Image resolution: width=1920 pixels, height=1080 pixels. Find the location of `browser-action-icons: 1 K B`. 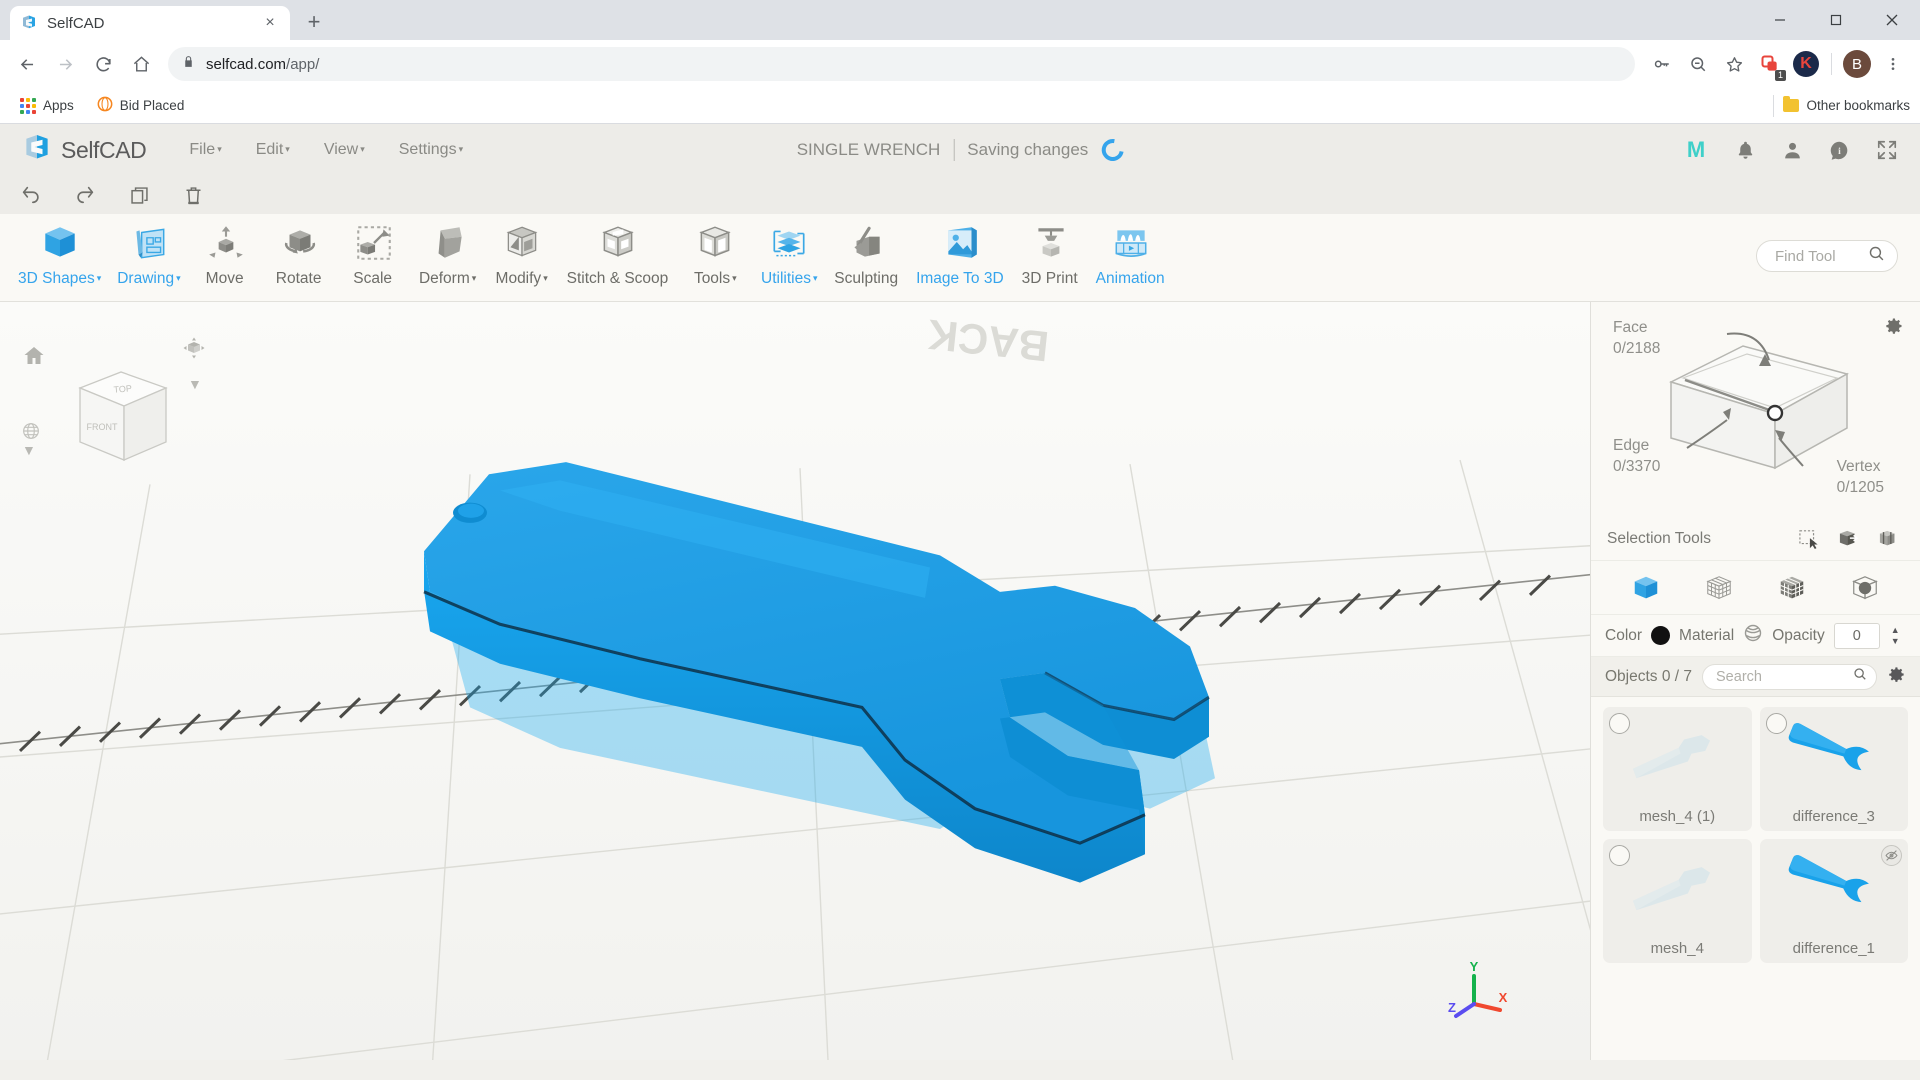

browser-action-icons: 1 K B is located at coordinates (1777, 64).